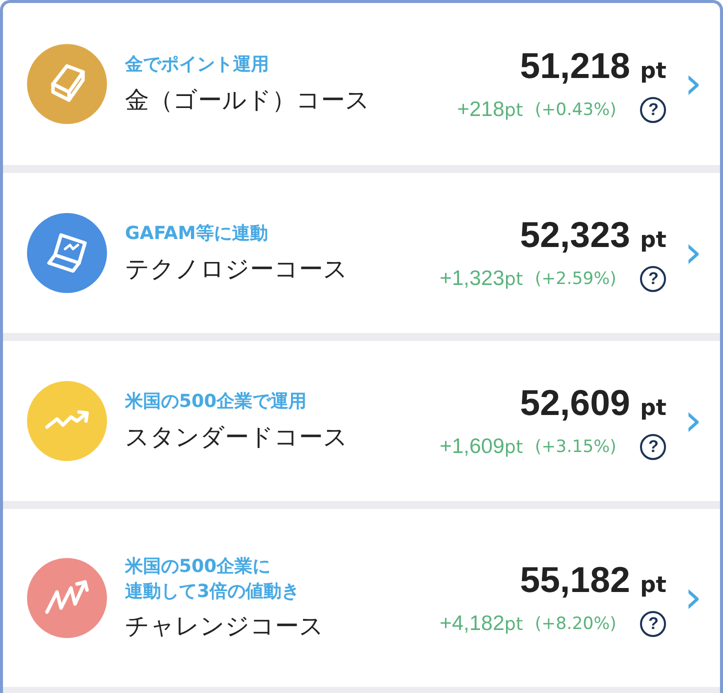 The image size is (723, 693). What do you see at coordinates (480, 110) in the screenshot?
I see `point-change: +218` at bounding box center [480, 110].